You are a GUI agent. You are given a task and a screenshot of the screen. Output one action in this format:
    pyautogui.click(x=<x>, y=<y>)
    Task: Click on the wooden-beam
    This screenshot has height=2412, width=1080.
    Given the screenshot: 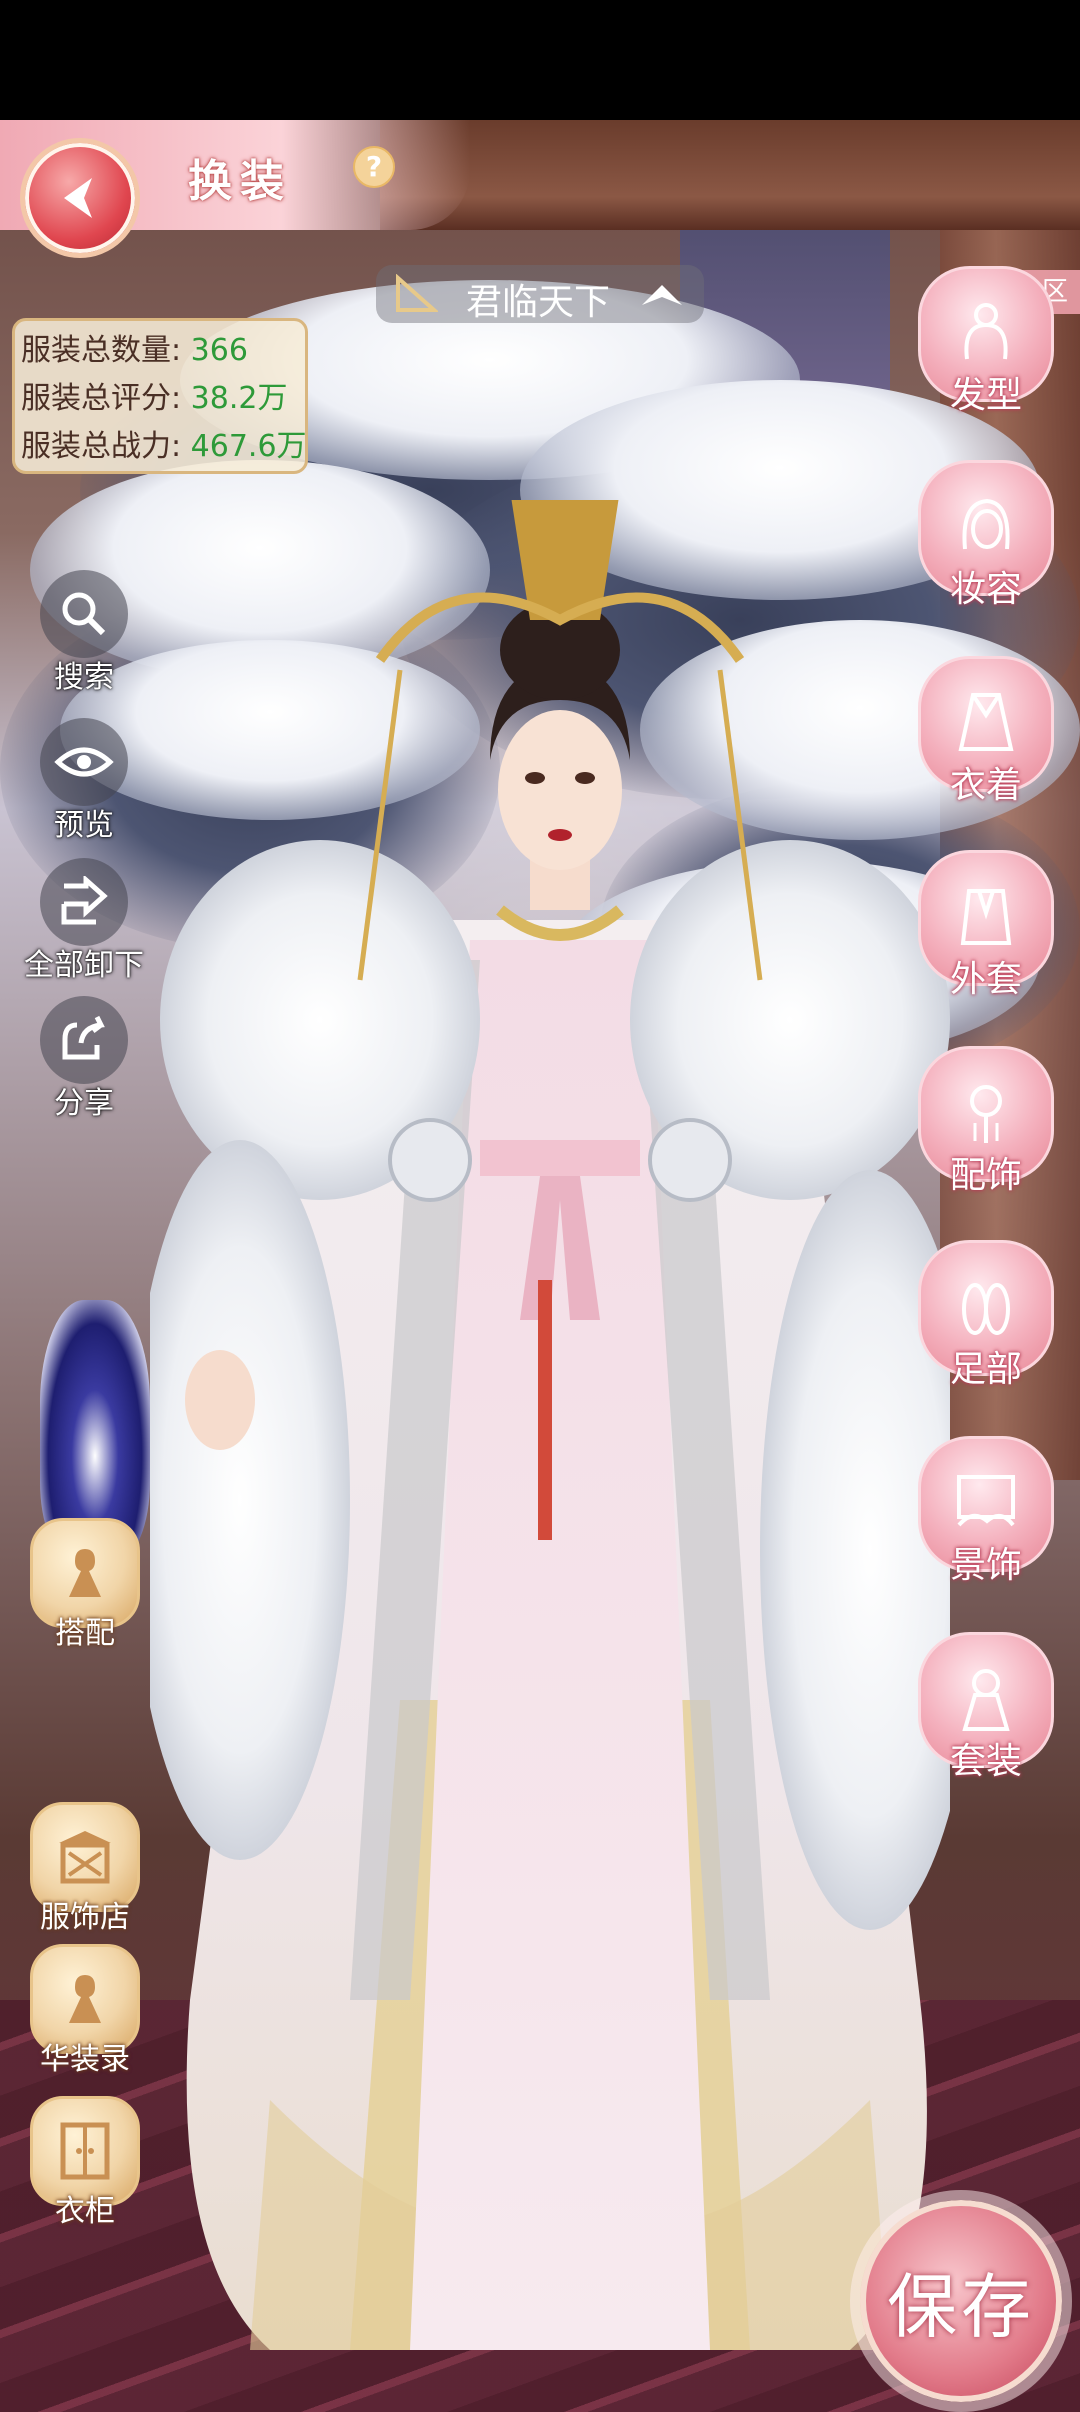 What is the action you would take?
    pyautogui.click(x=730, y=175)
    